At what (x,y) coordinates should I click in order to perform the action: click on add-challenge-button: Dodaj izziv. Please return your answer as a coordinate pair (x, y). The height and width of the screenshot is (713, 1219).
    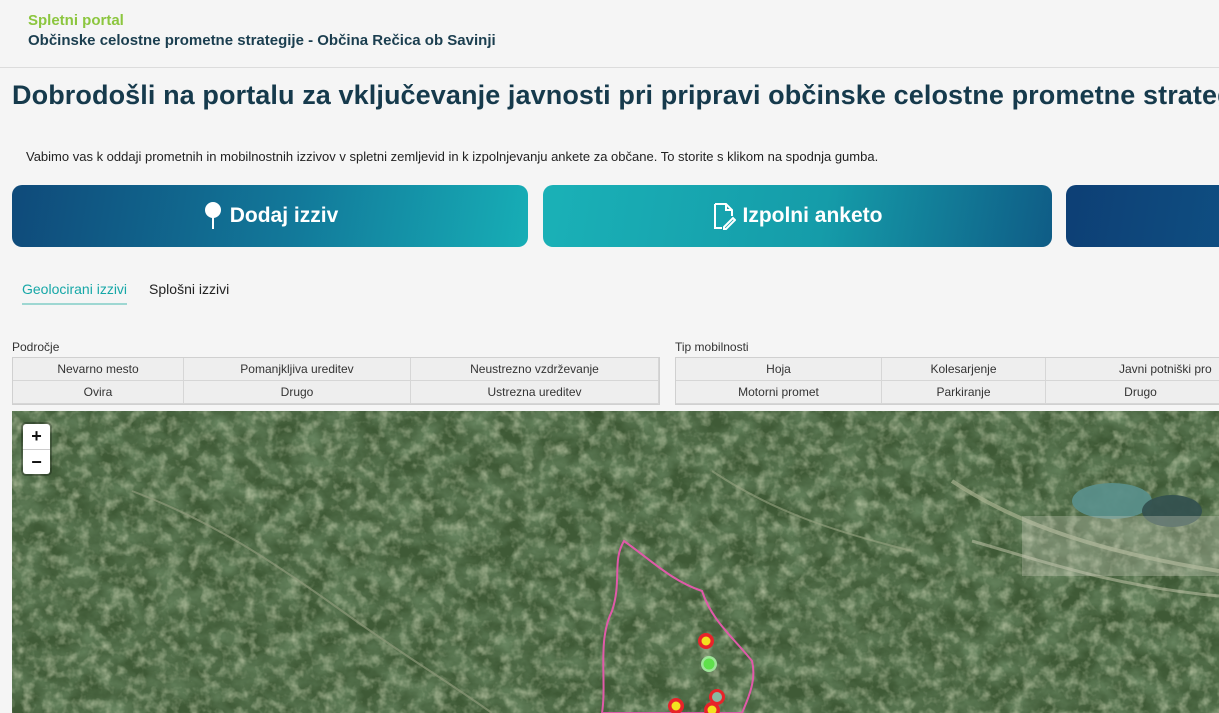
    Looking at the image, I should click on (270, 216).